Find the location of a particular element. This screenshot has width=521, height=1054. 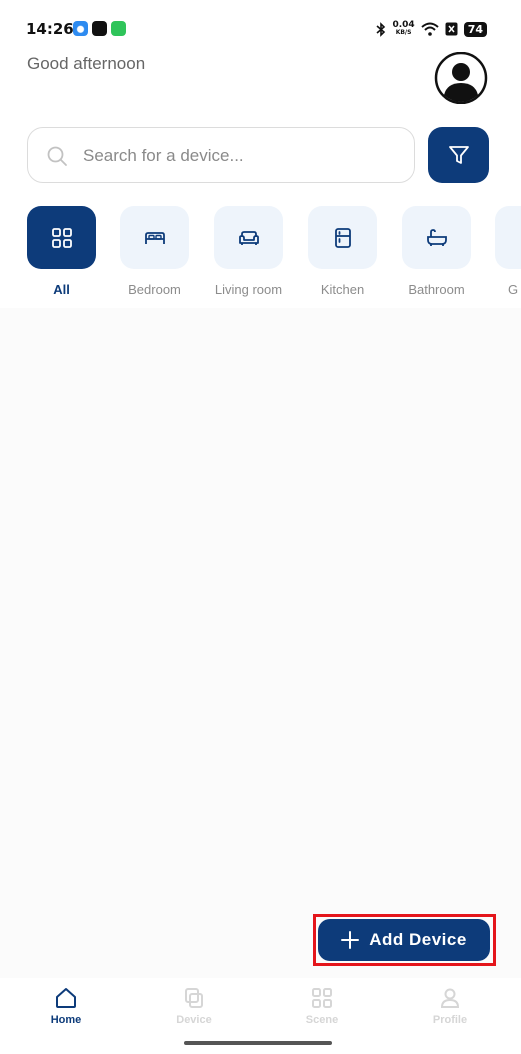

bathtub-icon is located at coordinates (436, 237).